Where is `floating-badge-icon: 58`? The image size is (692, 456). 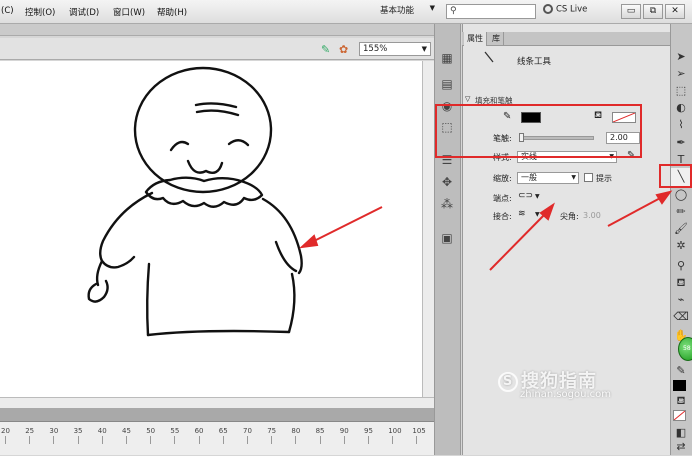 floating-badge-icon: 58 is located at coordinates (685, 349).